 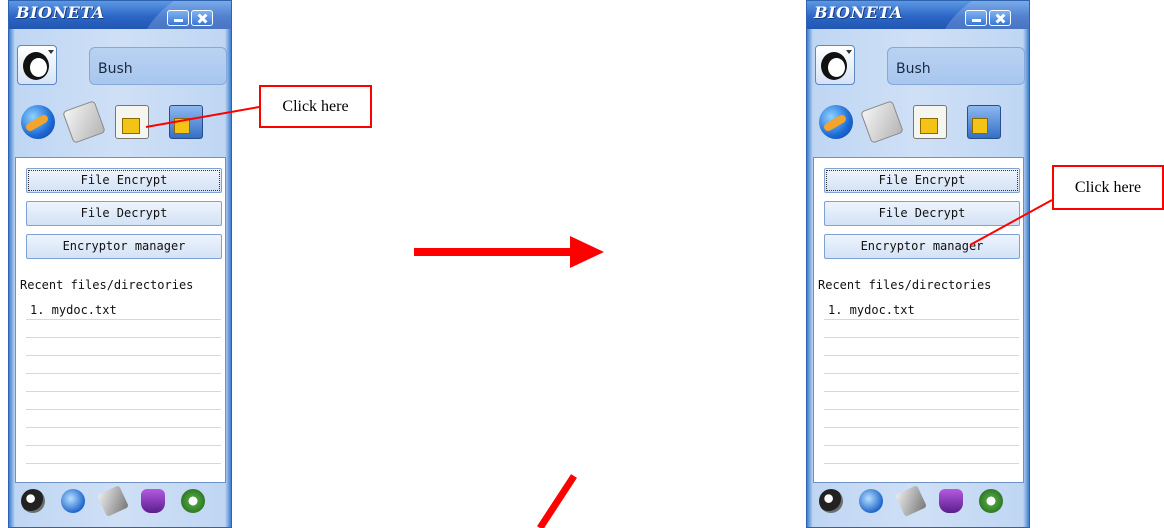 I want to click on flow-arrow-down, so click(x=557, y=501).